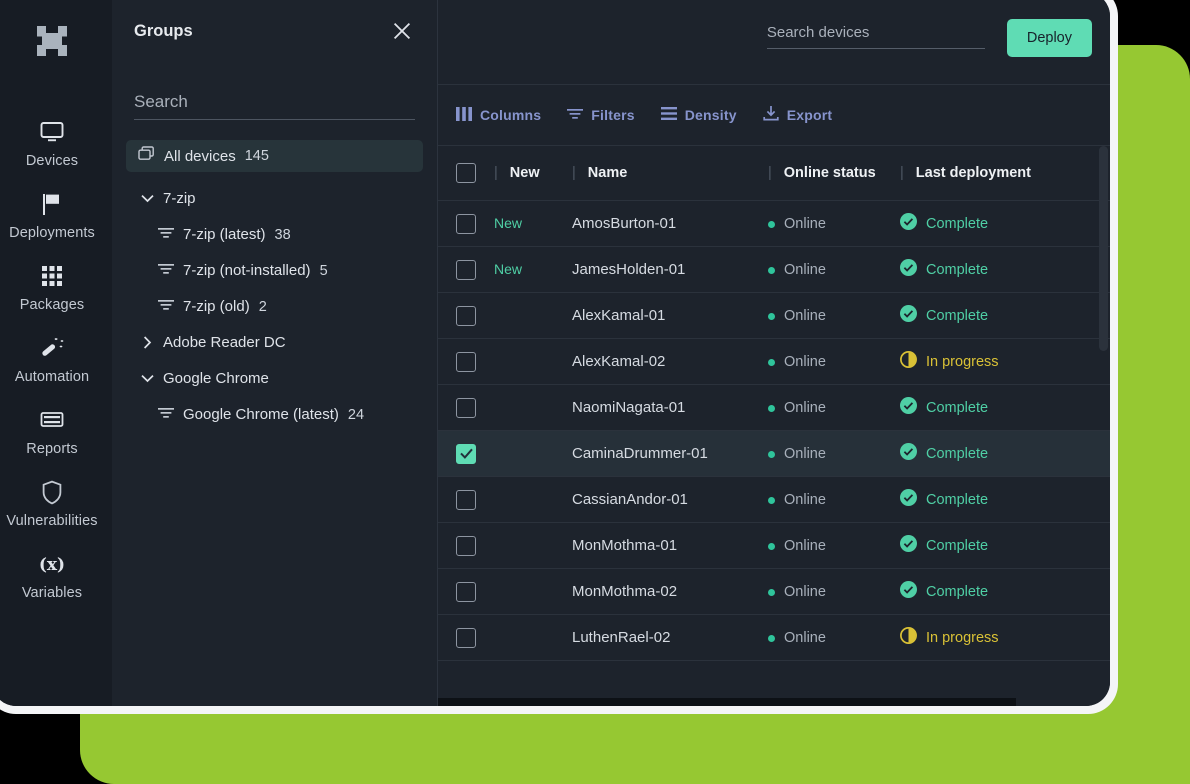 The image size is (1190, 784). What do you see at coordinates (52, 233) in the screenshot?
I see `sidebar-item-label: Deployments` at bounding box center [52, 233].